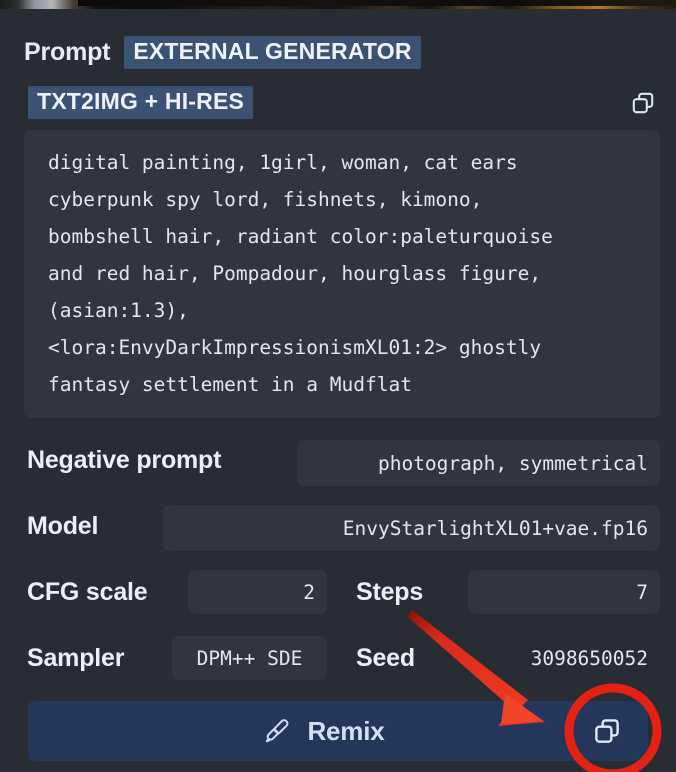 The width and height of the screenshot is (676, 772). I want to click on model-field: EnvyStarlightXL01+vae.fp16, so click(411, 528).